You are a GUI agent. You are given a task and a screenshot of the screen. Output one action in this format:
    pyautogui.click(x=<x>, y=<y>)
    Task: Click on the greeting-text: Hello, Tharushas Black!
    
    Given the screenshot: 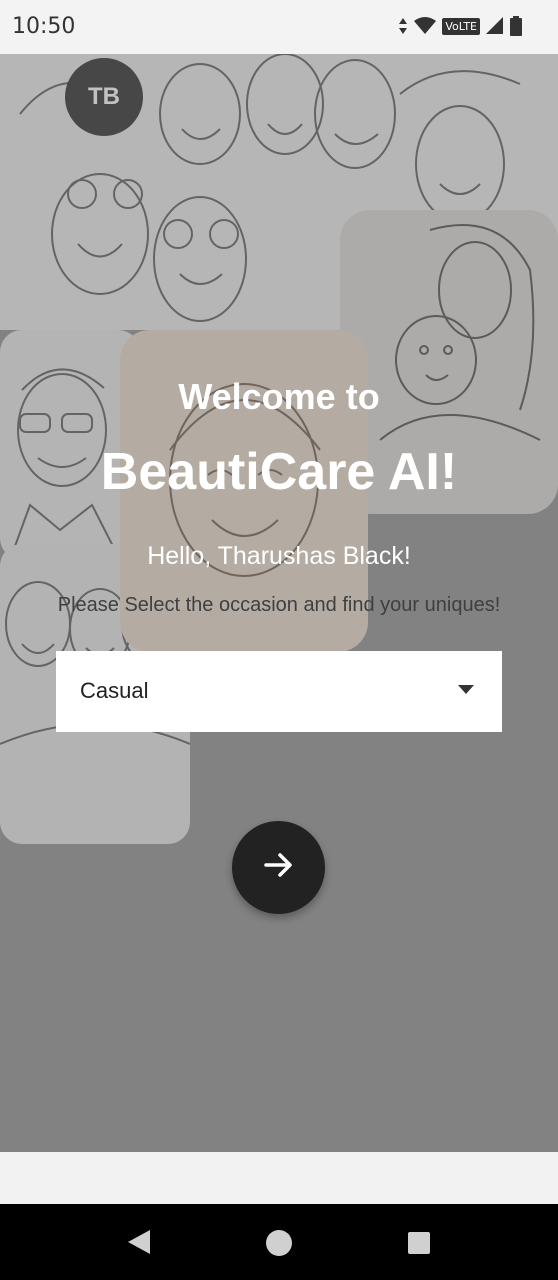 What is the action you would take?
    pyautogui.click(x=279, y=556)
    